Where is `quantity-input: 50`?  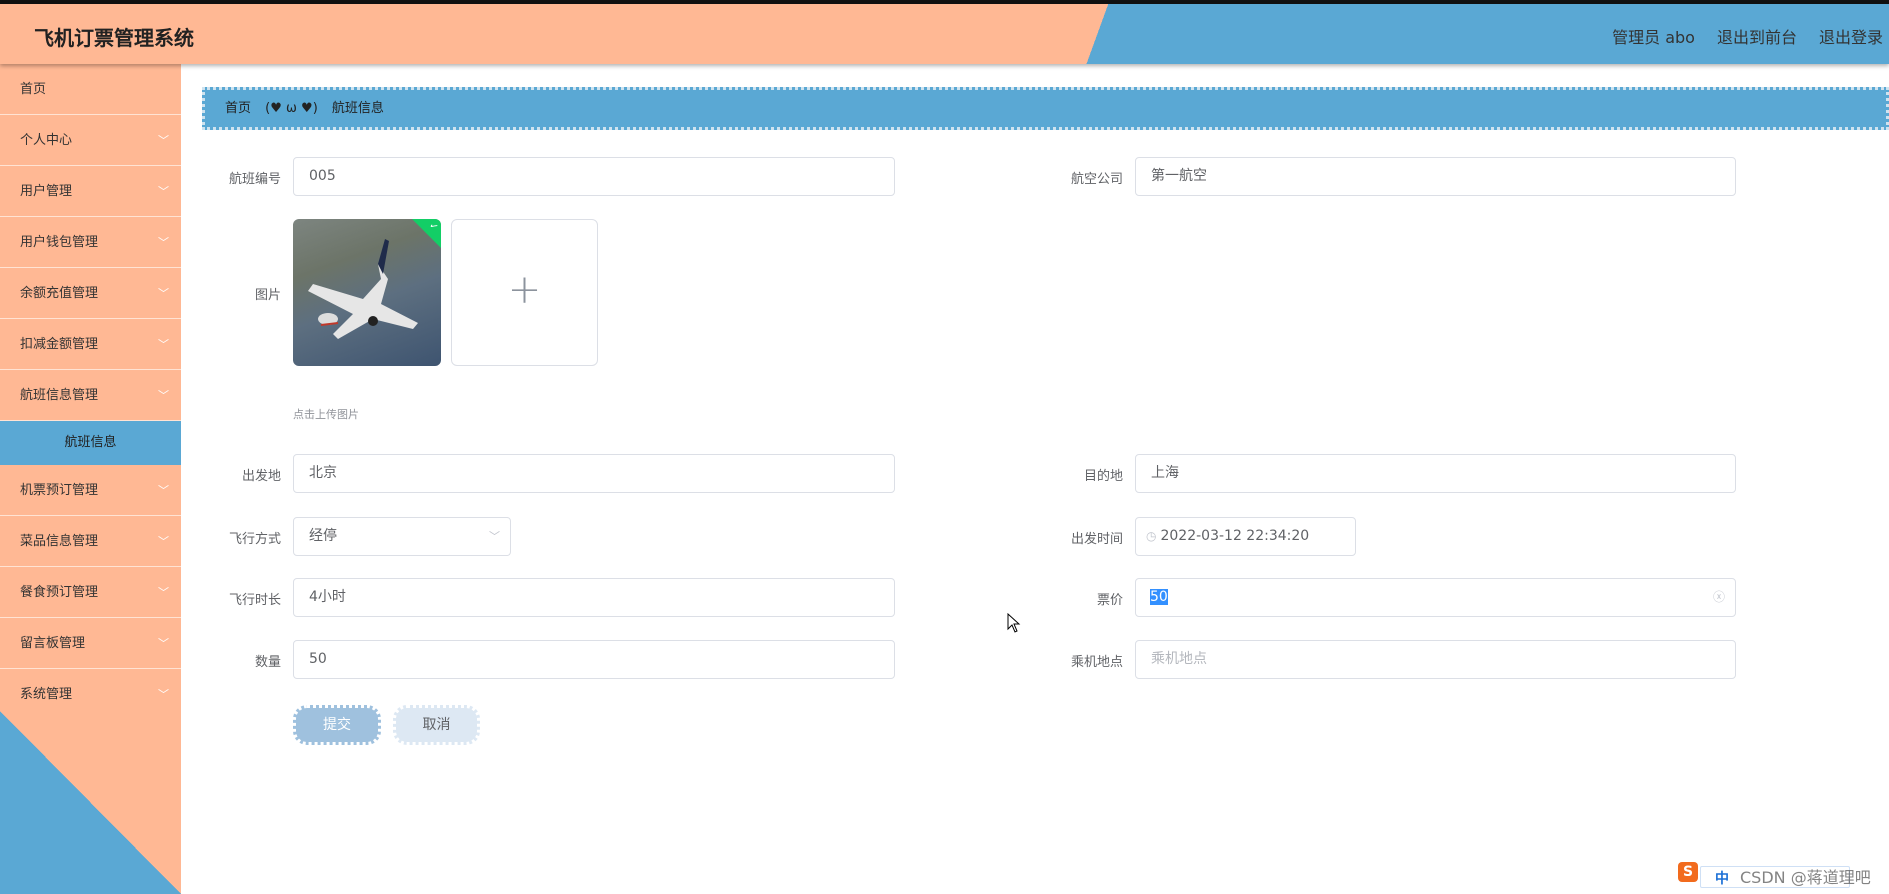 quantity-input: 50 is located at coordinates (594, 659).